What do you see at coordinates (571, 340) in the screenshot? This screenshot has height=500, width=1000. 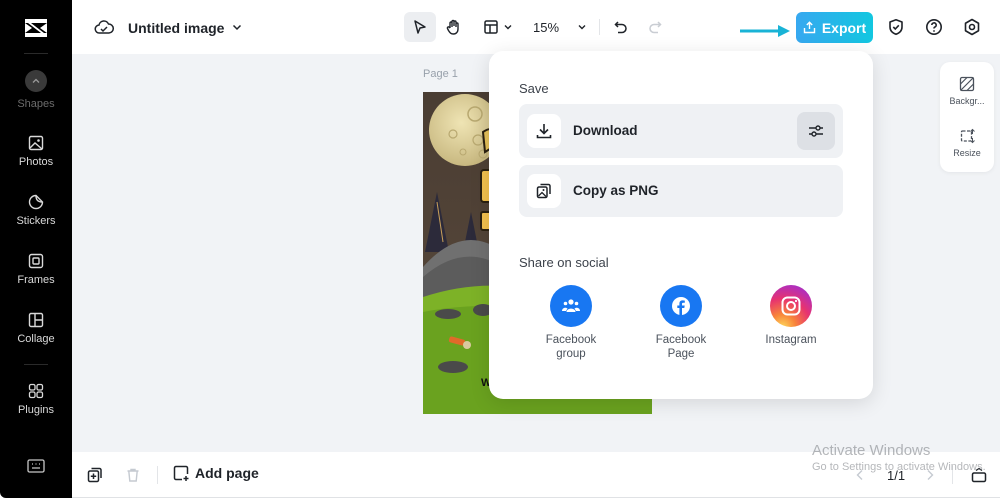 I see `facebook-group-label-line1: Facebook` at bounding box center [571, 340].